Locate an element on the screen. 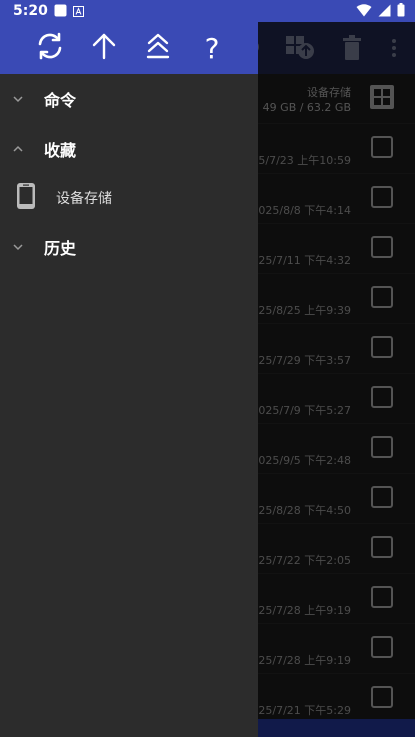  help-icon: ? is located at coordinates (212, 48).